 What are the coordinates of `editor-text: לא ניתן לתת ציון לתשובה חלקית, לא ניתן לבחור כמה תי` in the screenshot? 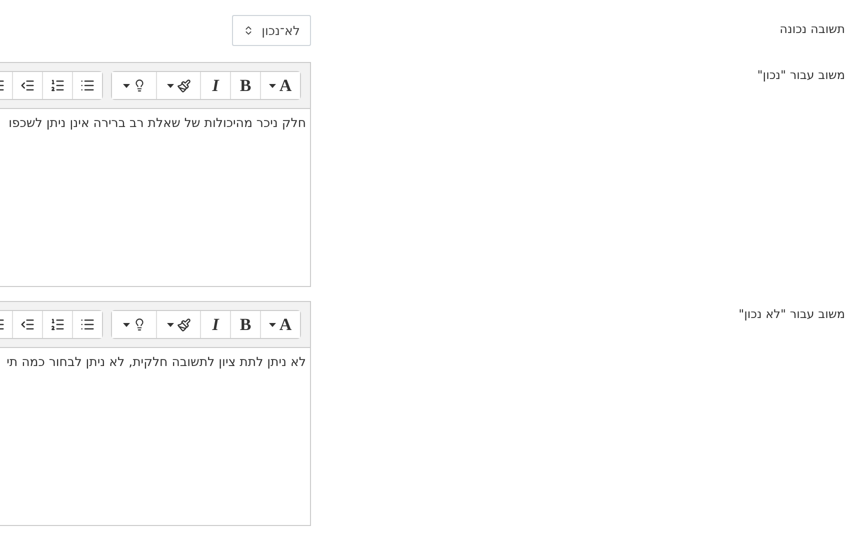 It's located at (156, 361).